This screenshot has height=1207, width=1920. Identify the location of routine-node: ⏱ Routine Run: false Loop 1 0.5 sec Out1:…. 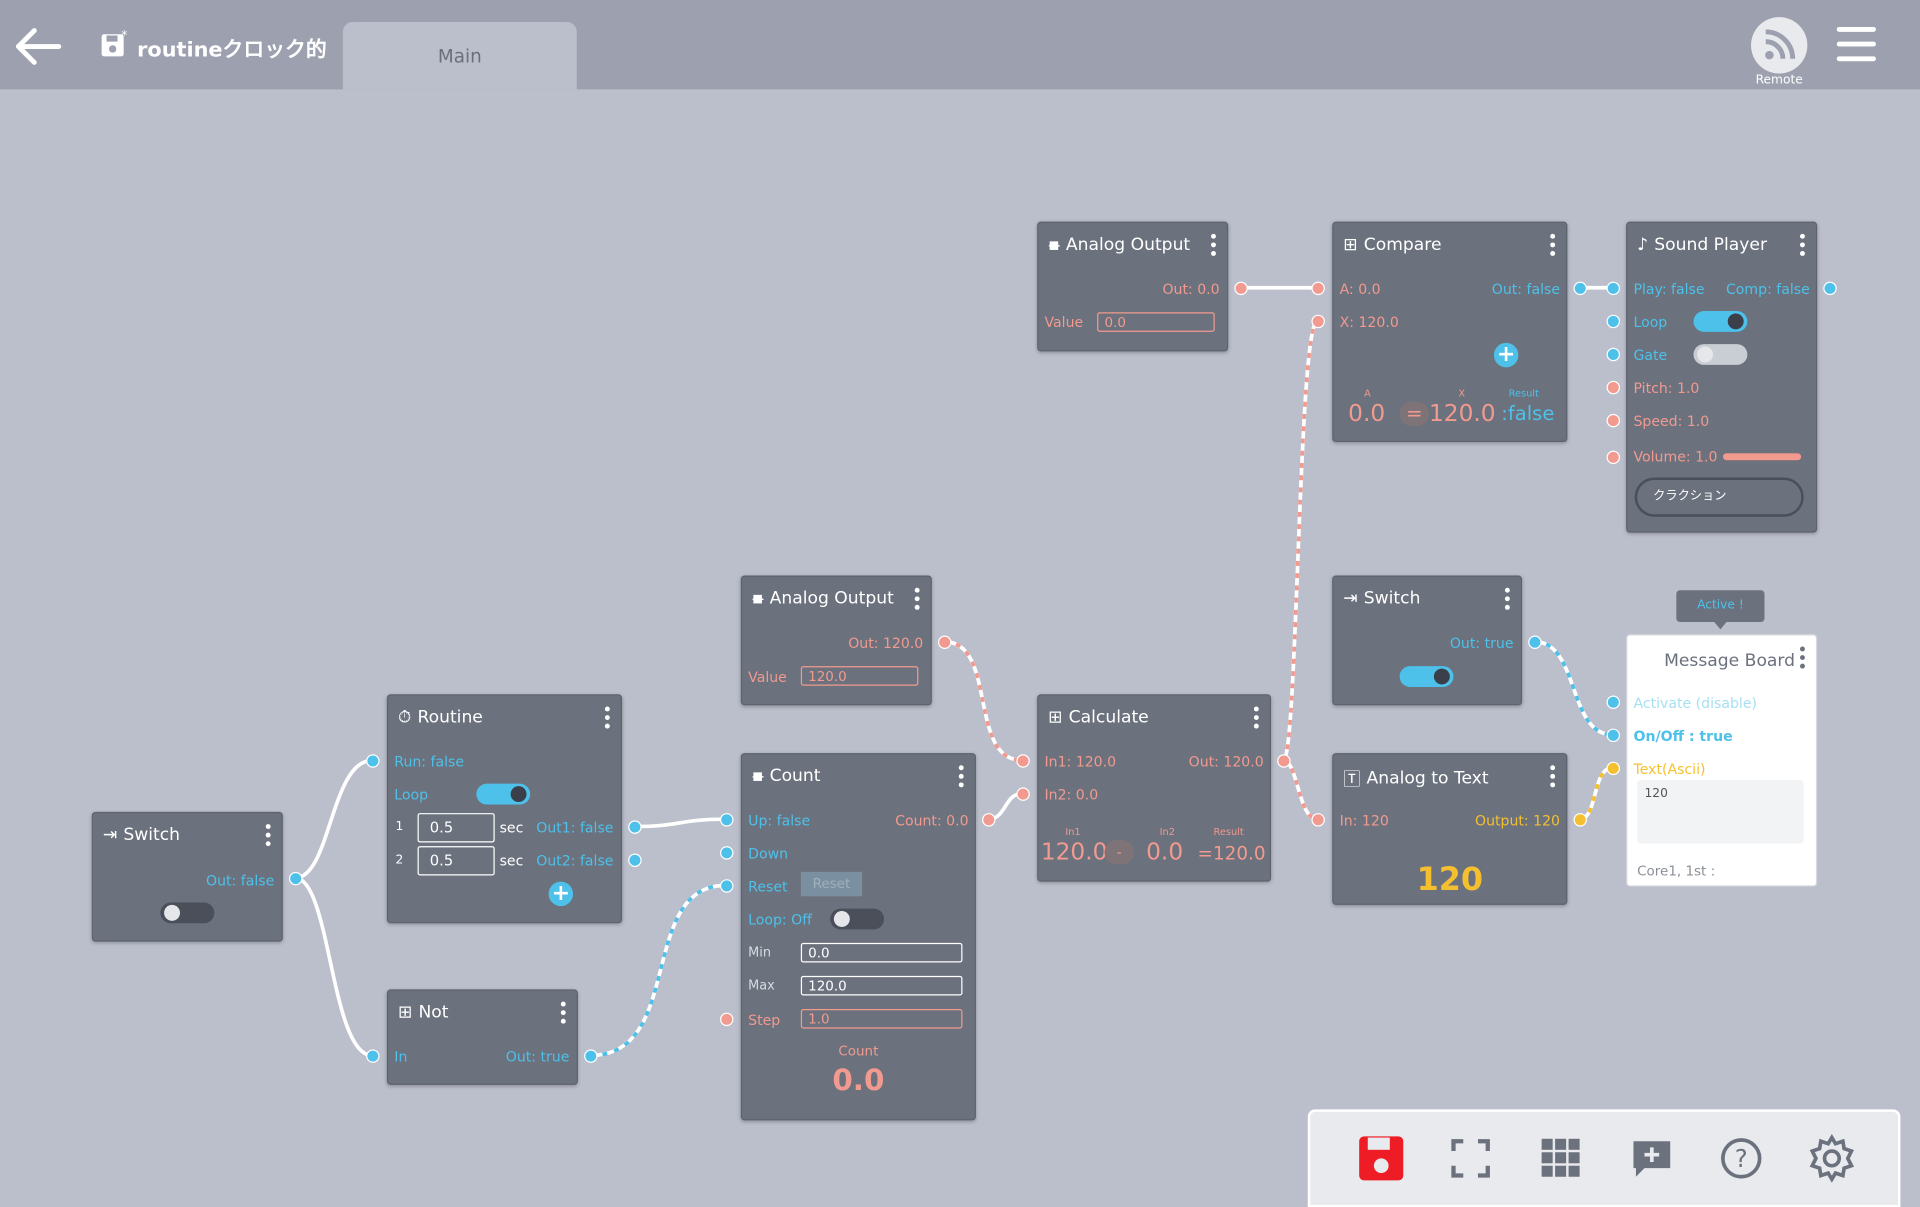
(504, 809).